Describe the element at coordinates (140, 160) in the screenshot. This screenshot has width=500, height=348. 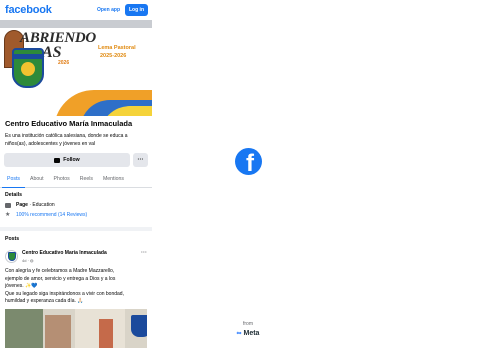
I see `more-options-button: ···` at that location.